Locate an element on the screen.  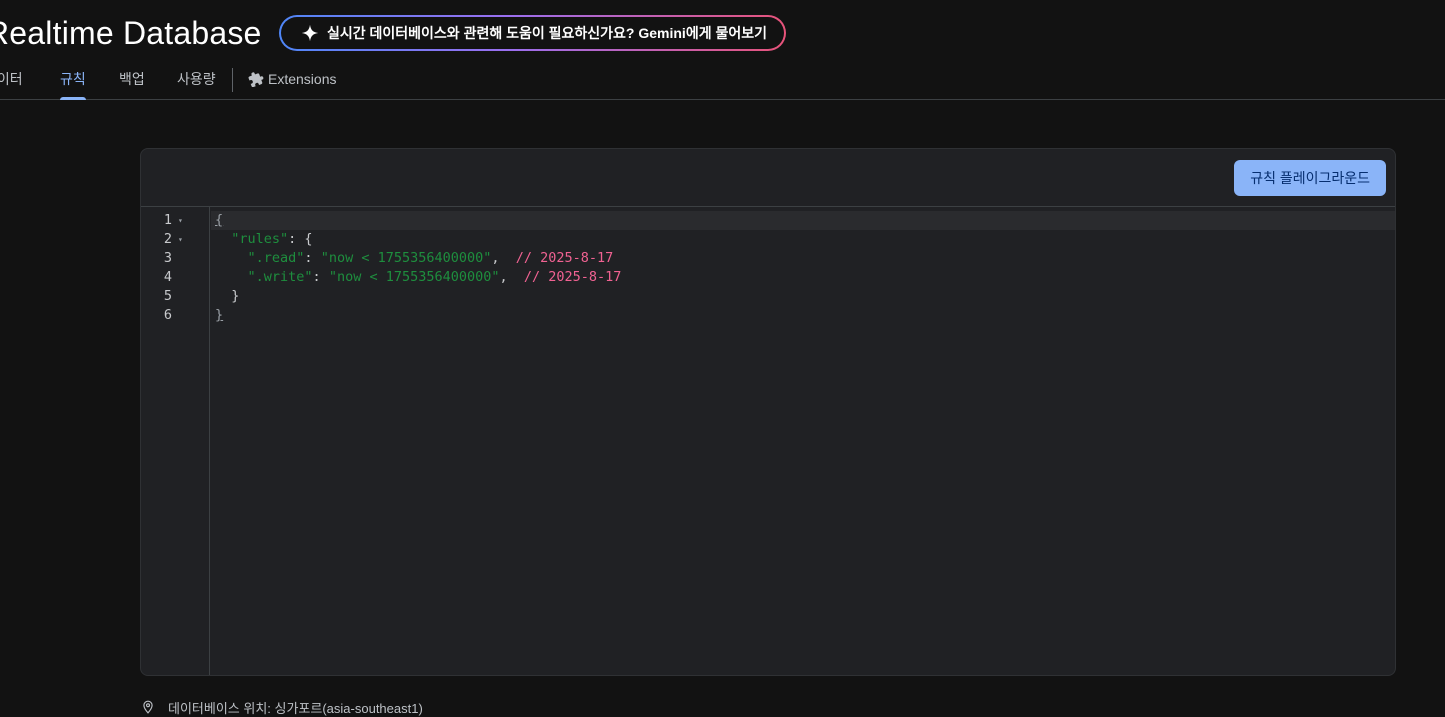
editor-gutter: 1 ▾ 2 ▾ 3 4 5 6 is located at coordinates (175, 441).